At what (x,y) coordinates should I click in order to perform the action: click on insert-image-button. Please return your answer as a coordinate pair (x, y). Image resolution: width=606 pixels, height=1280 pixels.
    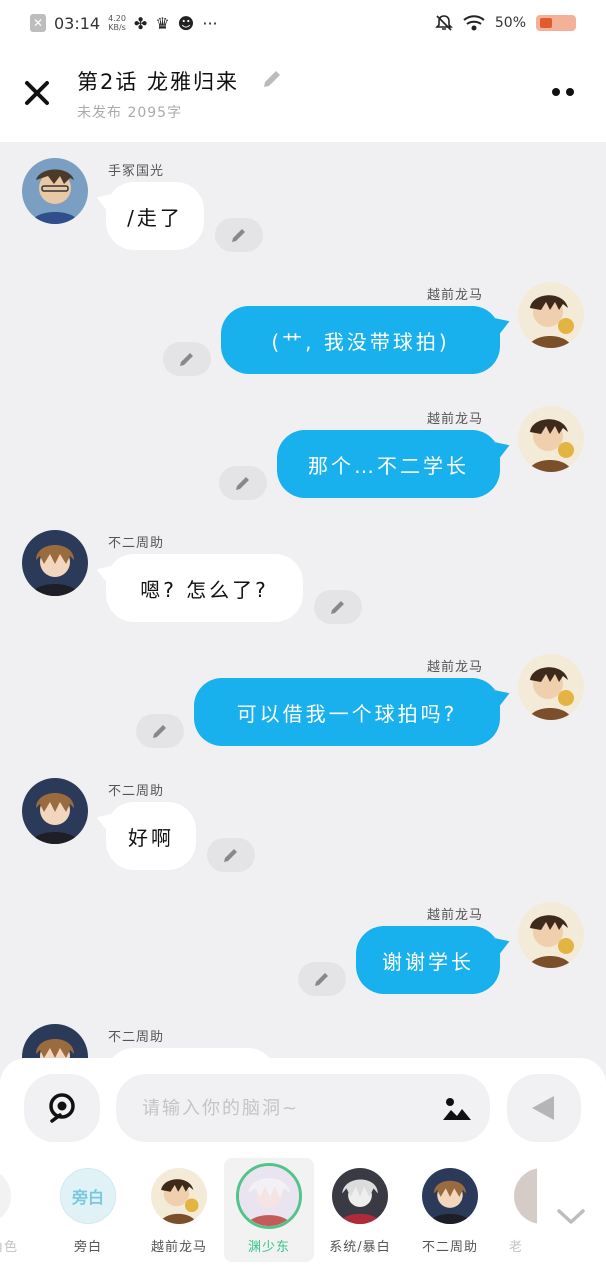
    Looking at the image, I should click on (457, 1111).